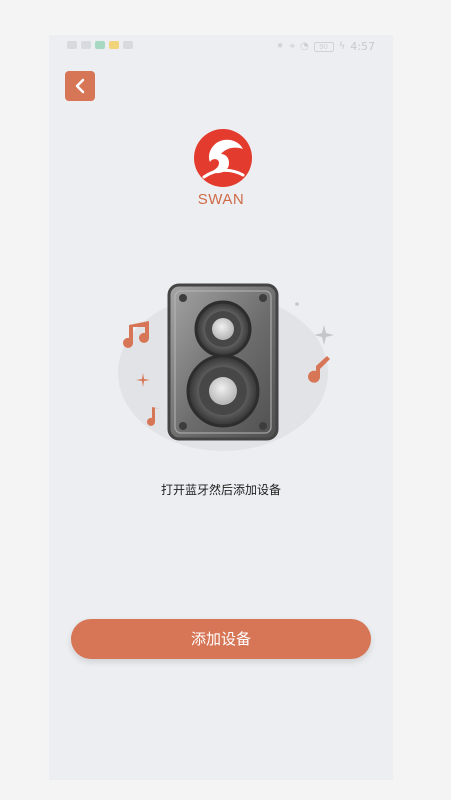 The image size is (451, 800). What do you see at coordinates (226, 367) in the screenshot?
I see `speaker-illustration` at bounding box center [226, 367].